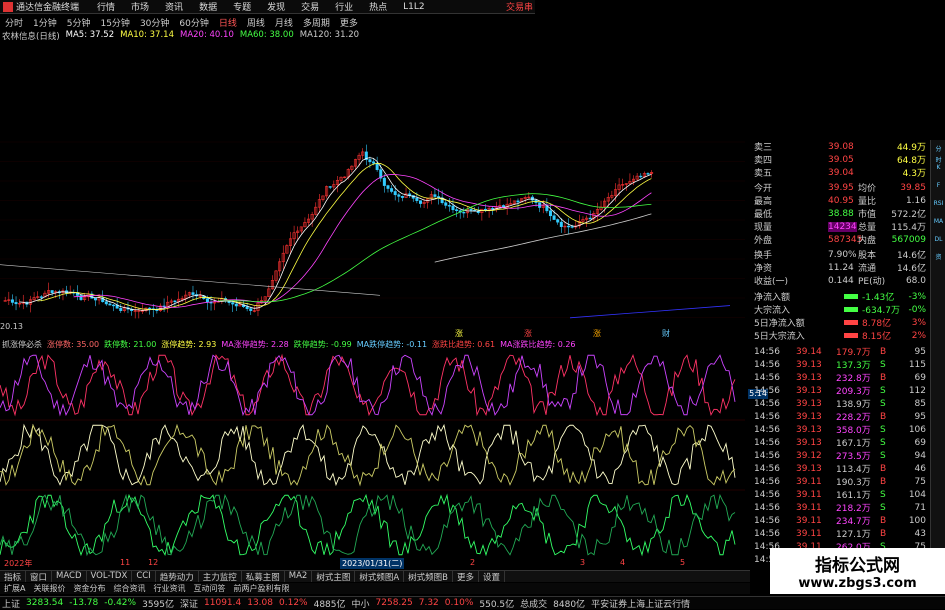 The height and width of the screenshot is (610, 945). What do you see at coordinates (666, 333) in the screenshot?
I see `event-marker: 财` at bounding box center [666, 333].